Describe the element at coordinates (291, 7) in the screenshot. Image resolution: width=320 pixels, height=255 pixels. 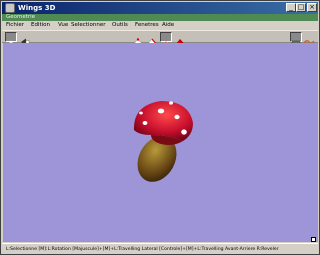
I see `minimize-button: _` at that location.